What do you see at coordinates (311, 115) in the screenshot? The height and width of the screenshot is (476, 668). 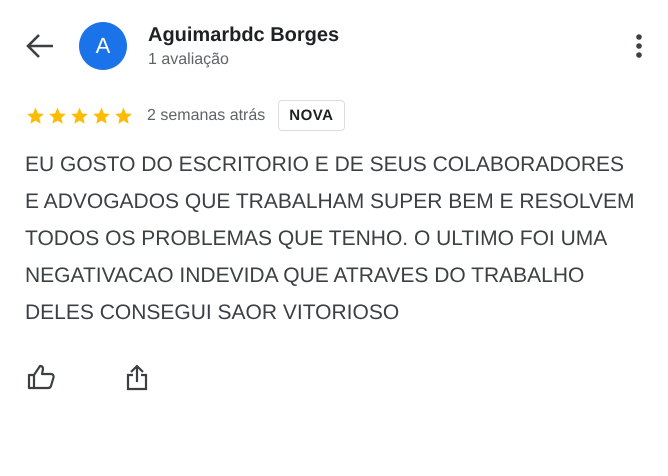 I see `new-badge: NOVA` at bounding box center [311, 115].